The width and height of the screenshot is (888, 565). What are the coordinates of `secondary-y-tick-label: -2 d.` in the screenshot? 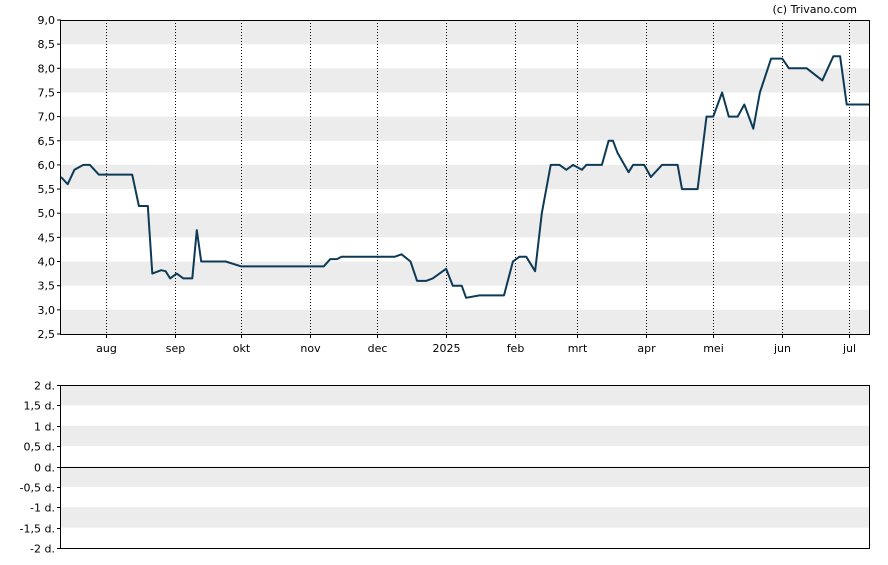 It's located at (42, 549).